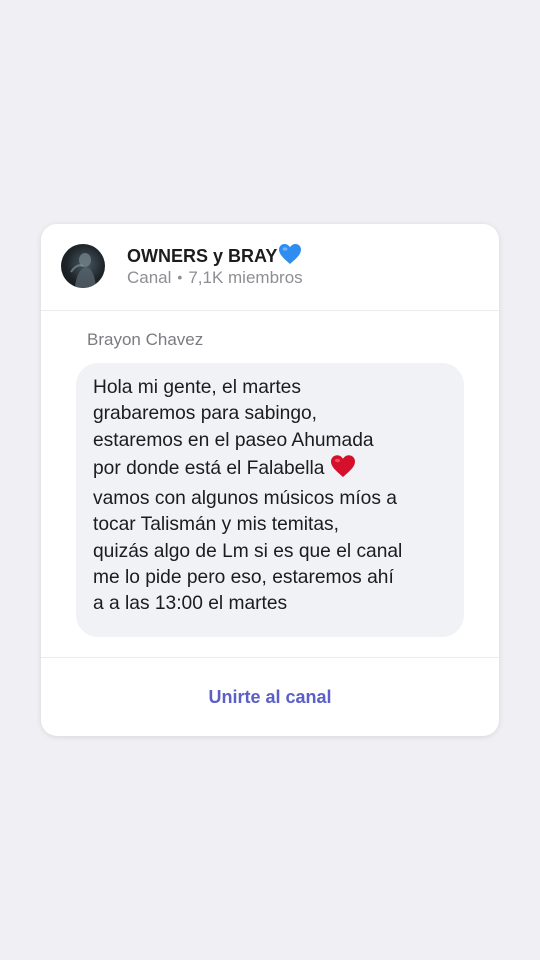 The height and width of the screenshot is (960, 540). I want to click on channel-meta: Canal • 7,1K miembros, so click(215, 278).